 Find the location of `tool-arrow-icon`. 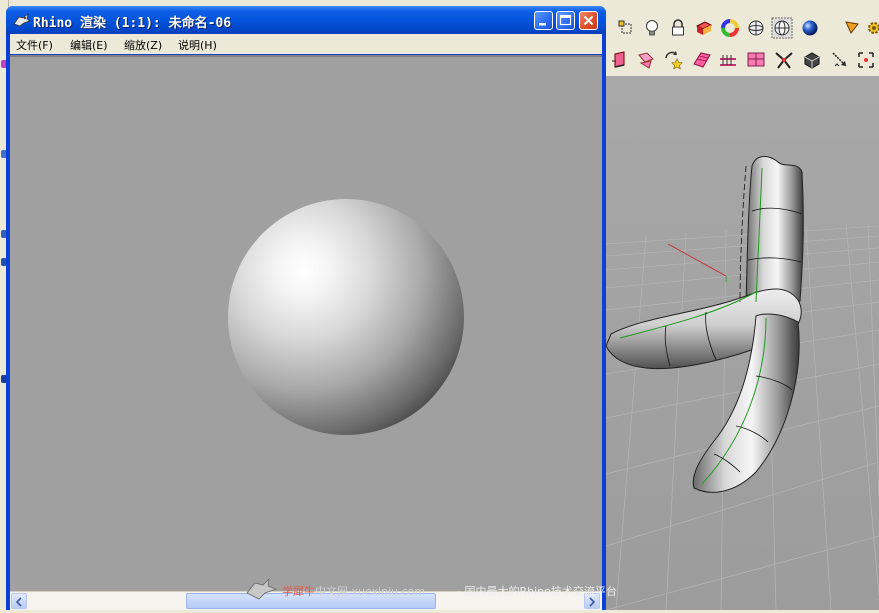

tool-arrow-icon is located at coordinates (852, 28).